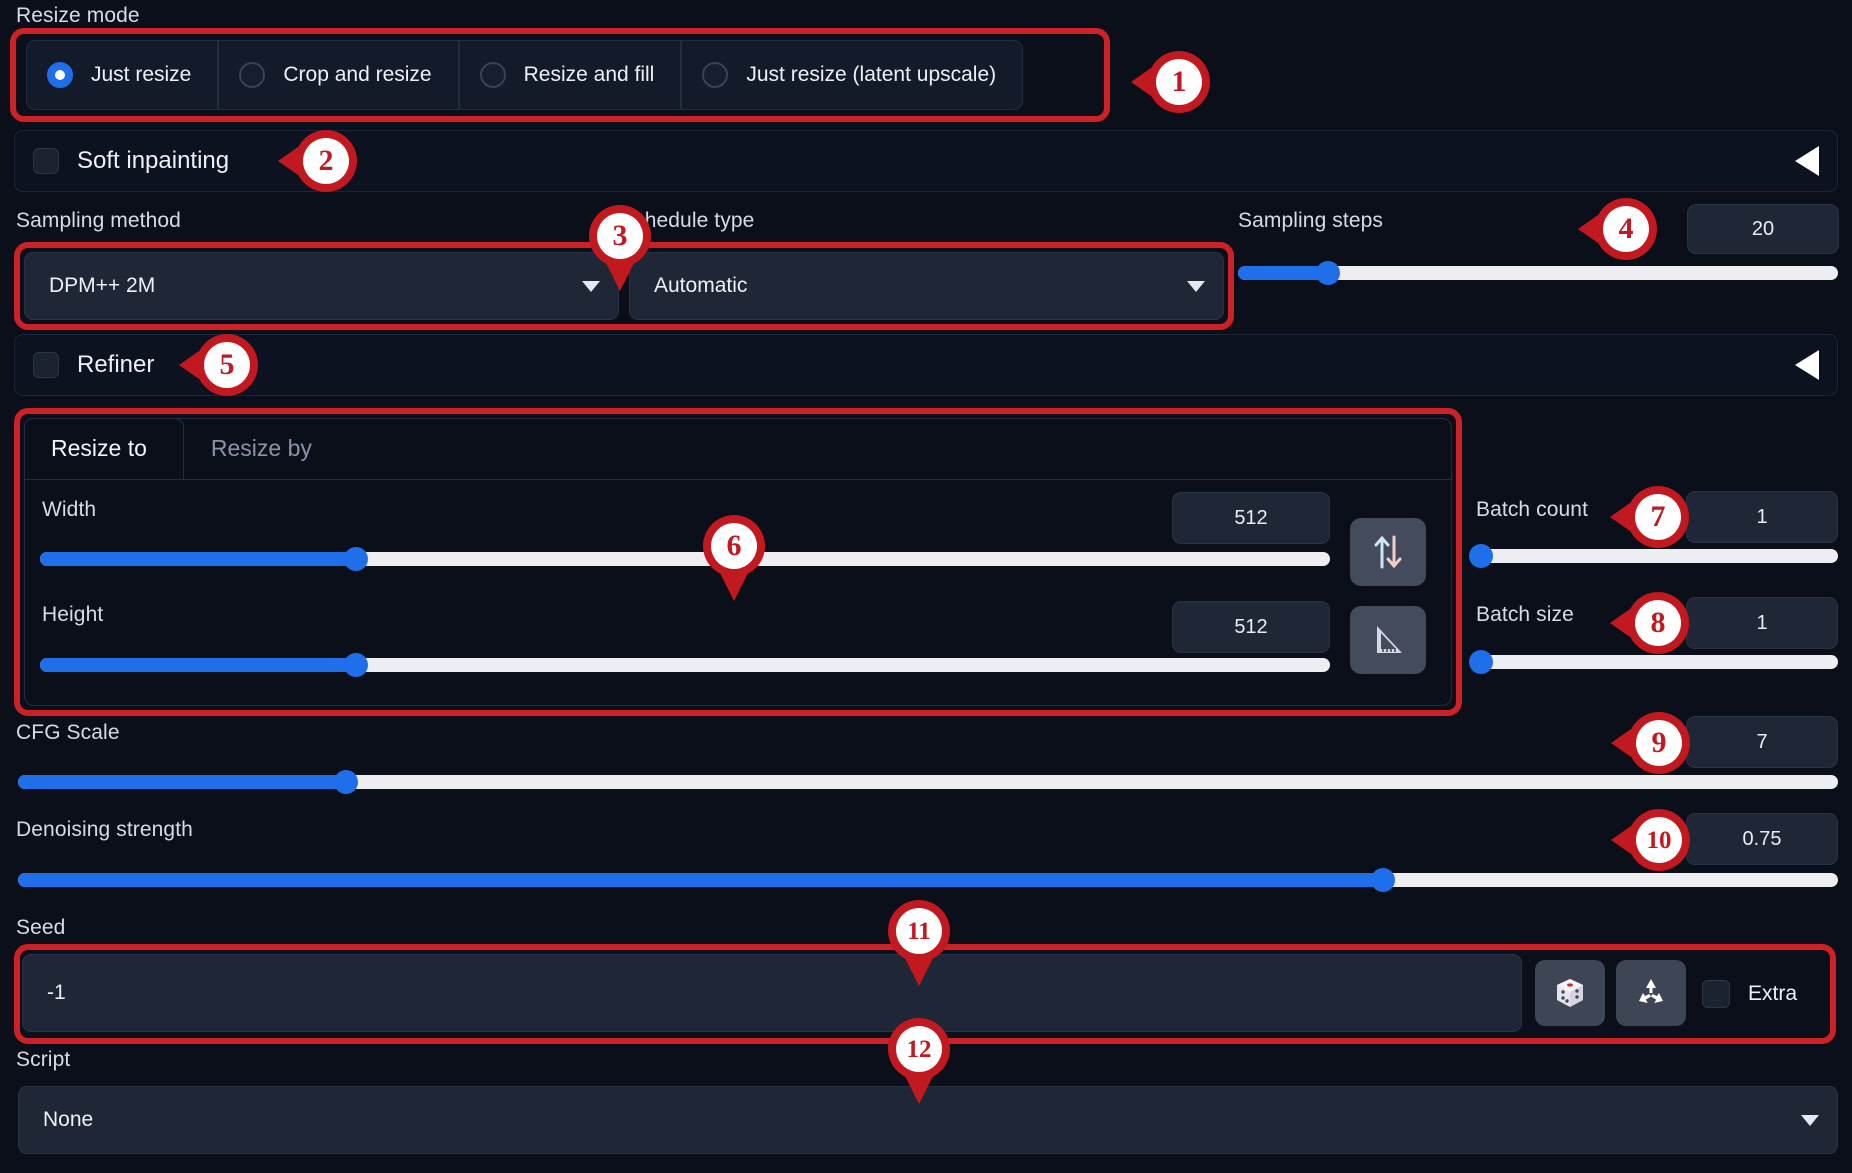  Describe the element at coordinates (871, 74) in the screenshot. I see `radio-label: Just resize (latent upscale)` at that location.